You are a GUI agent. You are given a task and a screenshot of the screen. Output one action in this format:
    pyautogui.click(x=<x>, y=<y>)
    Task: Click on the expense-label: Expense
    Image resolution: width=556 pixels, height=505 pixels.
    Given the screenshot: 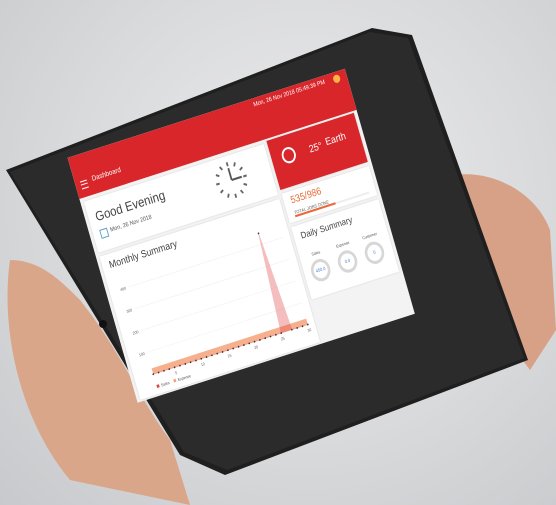 What is the action you would take?
    pyautogui.click(x=342, y=244)
    